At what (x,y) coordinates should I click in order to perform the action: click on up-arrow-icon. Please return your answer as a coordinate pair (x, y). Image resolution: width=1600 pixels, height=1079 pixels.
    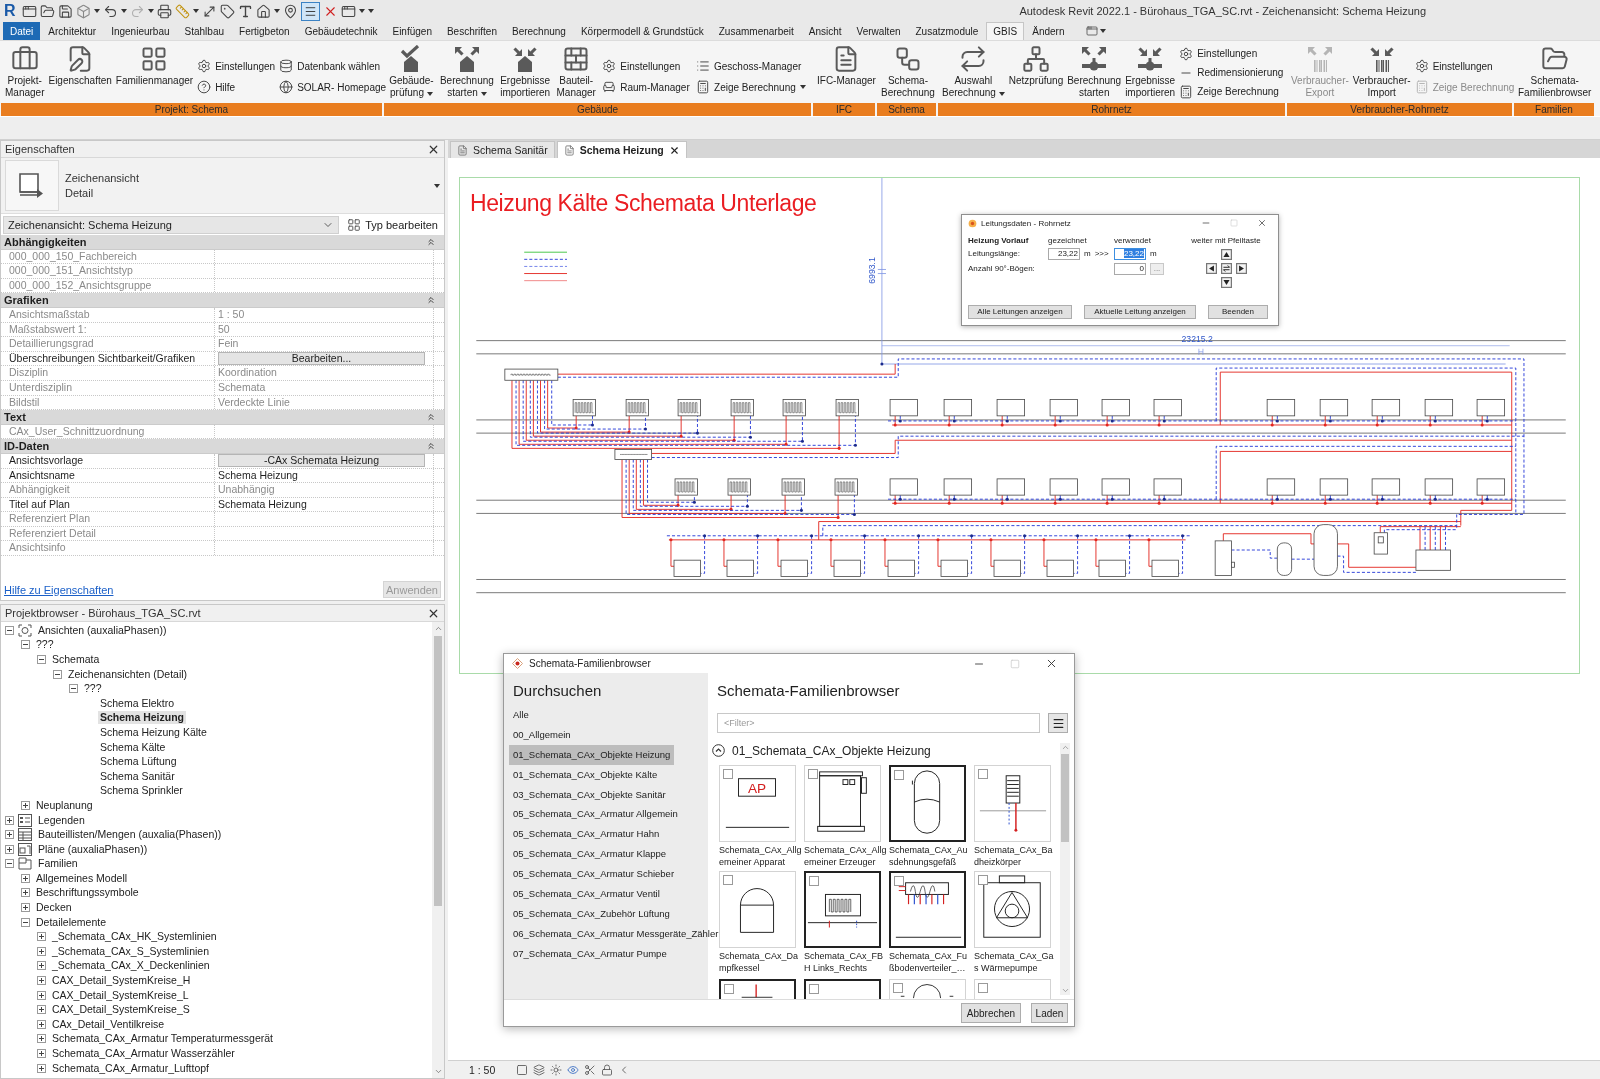
    Looking at the image, I should click on (1226, 254).